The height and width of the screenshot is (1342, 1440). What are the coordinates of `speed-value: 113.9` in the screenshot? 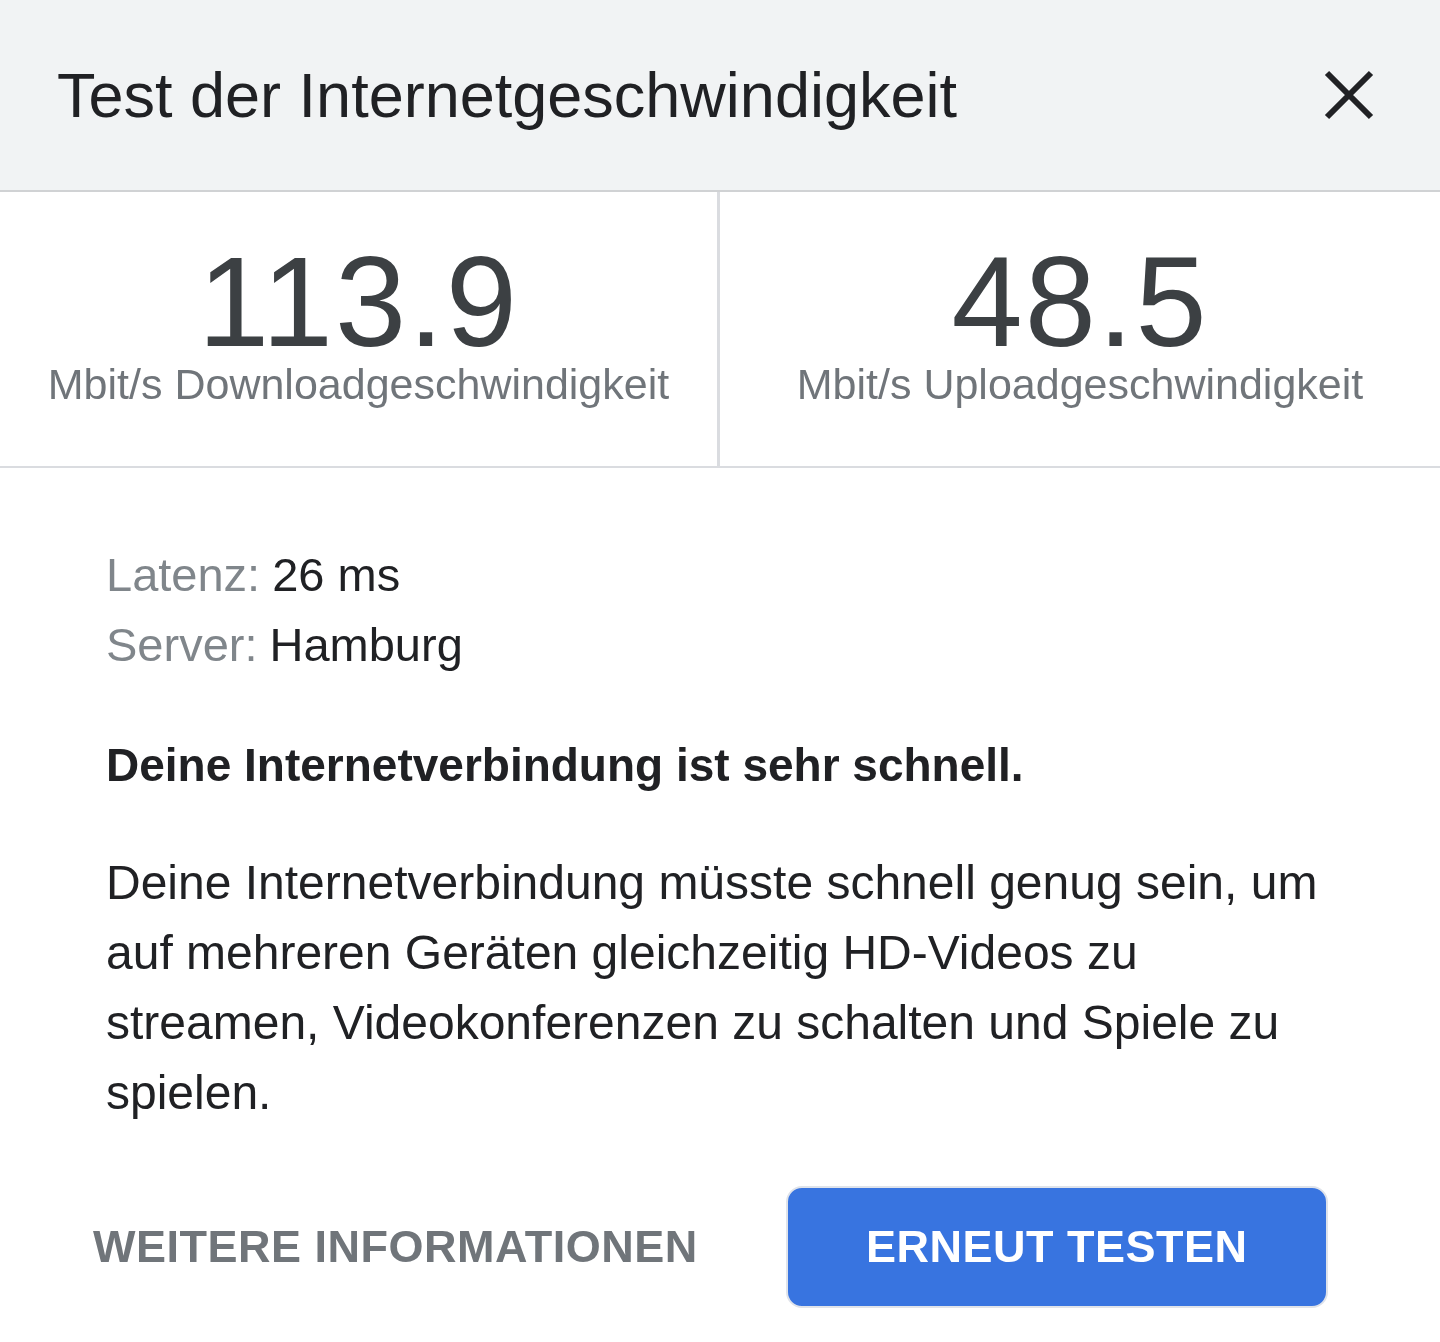 It's located at (358, 302).